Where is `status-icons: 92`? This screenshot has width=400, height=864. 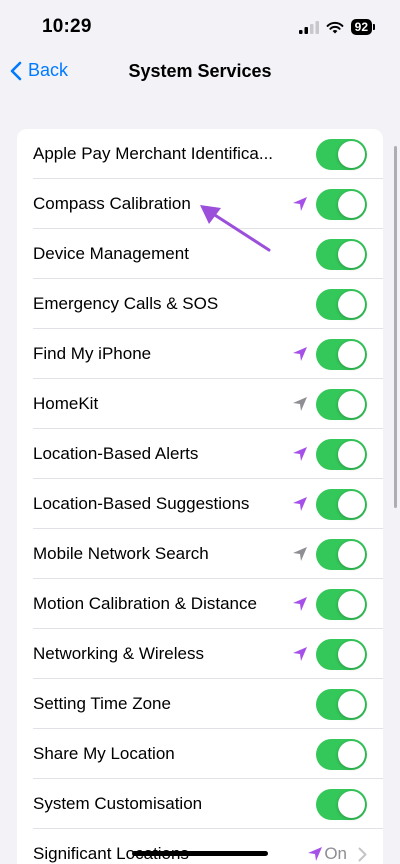 status-icons: 92 is located at coordinates (337, 27).